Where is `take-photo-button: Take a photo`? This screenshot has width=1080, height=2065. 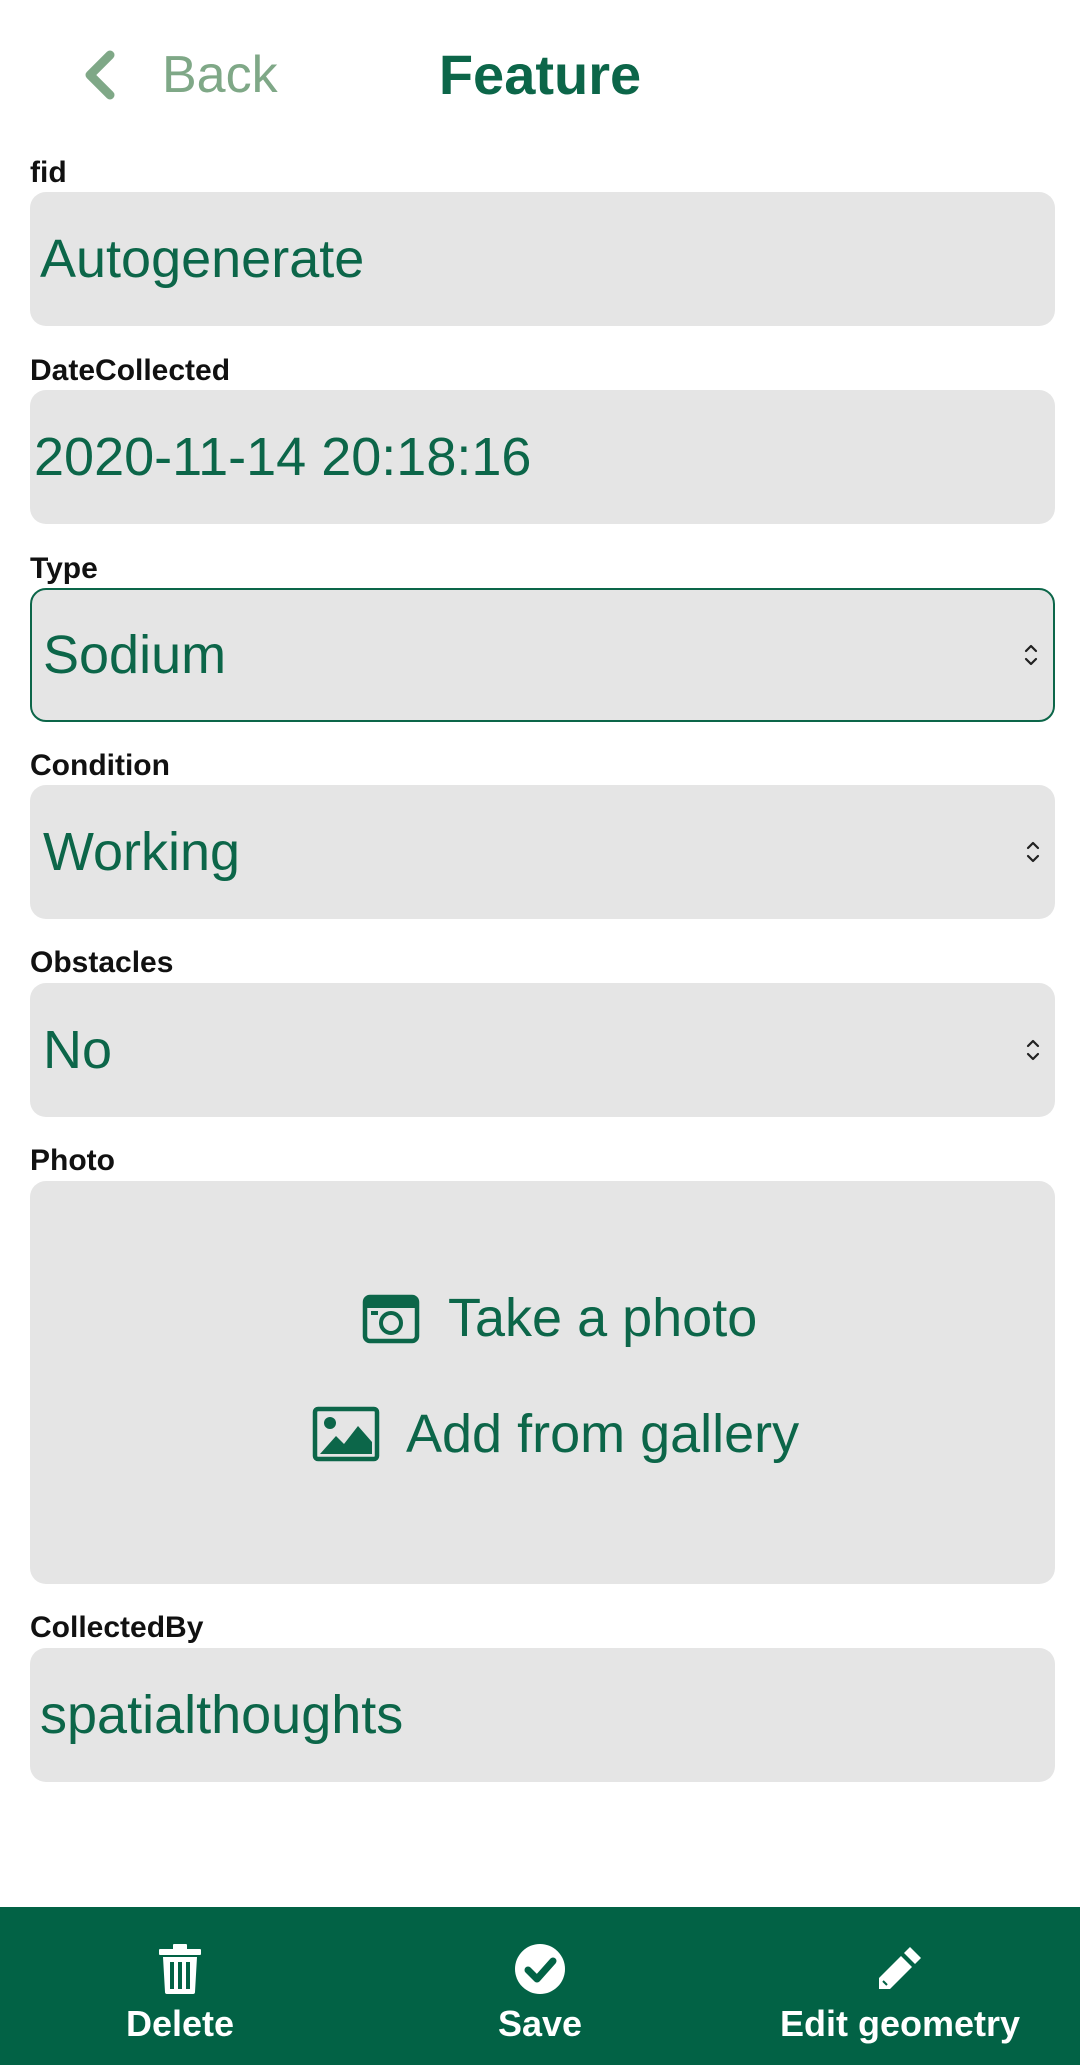 take-photo-button: Take a photo is located at coordinates (559, 1318).